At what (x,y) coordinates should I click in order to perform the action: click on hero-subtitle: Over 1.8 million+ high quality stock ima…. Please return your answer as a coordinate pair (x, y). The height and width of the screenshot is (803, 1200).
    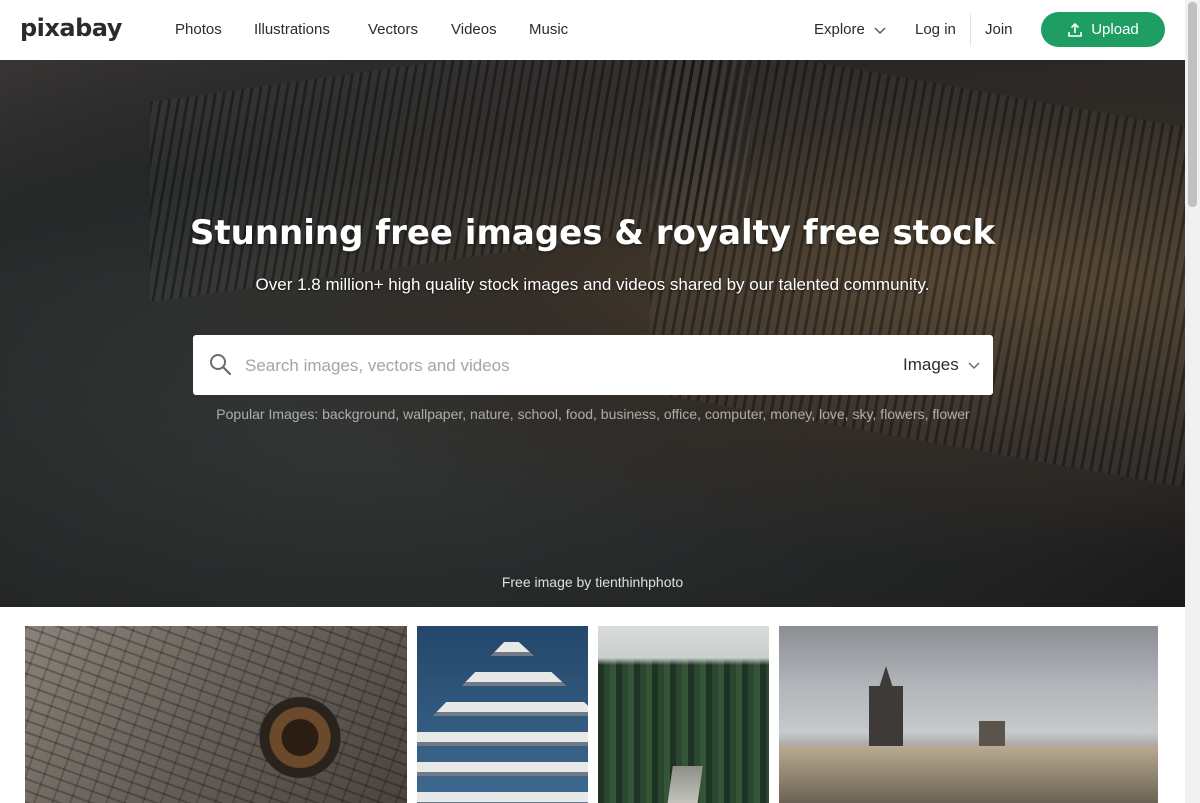
    Looking at the image, I should click on (592, 284).